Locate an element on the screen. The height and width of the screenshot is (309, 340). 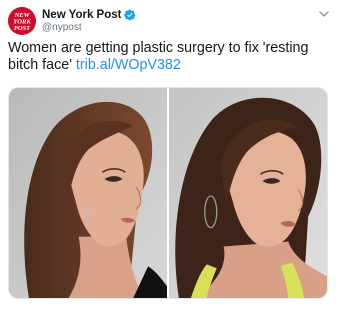
chevron-down-icon is located at coordinates (324, 14).